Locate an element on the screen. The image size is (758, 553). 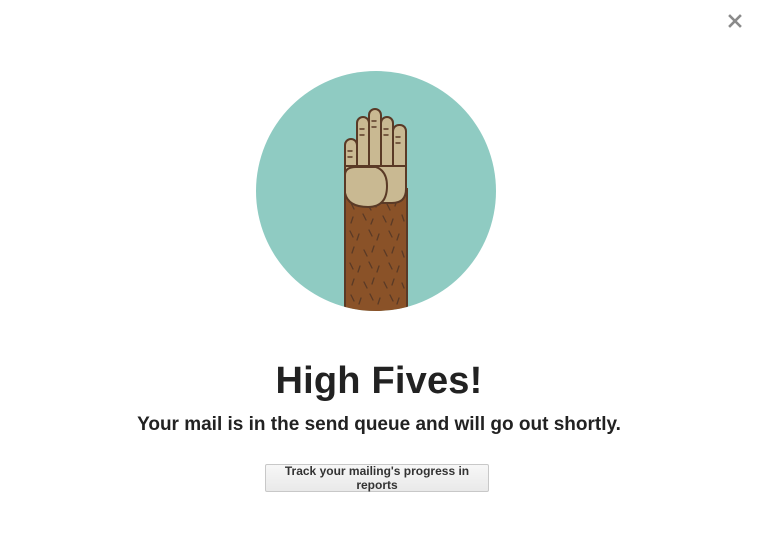
page-title: High Fives! is located at coordinates (379, 381).